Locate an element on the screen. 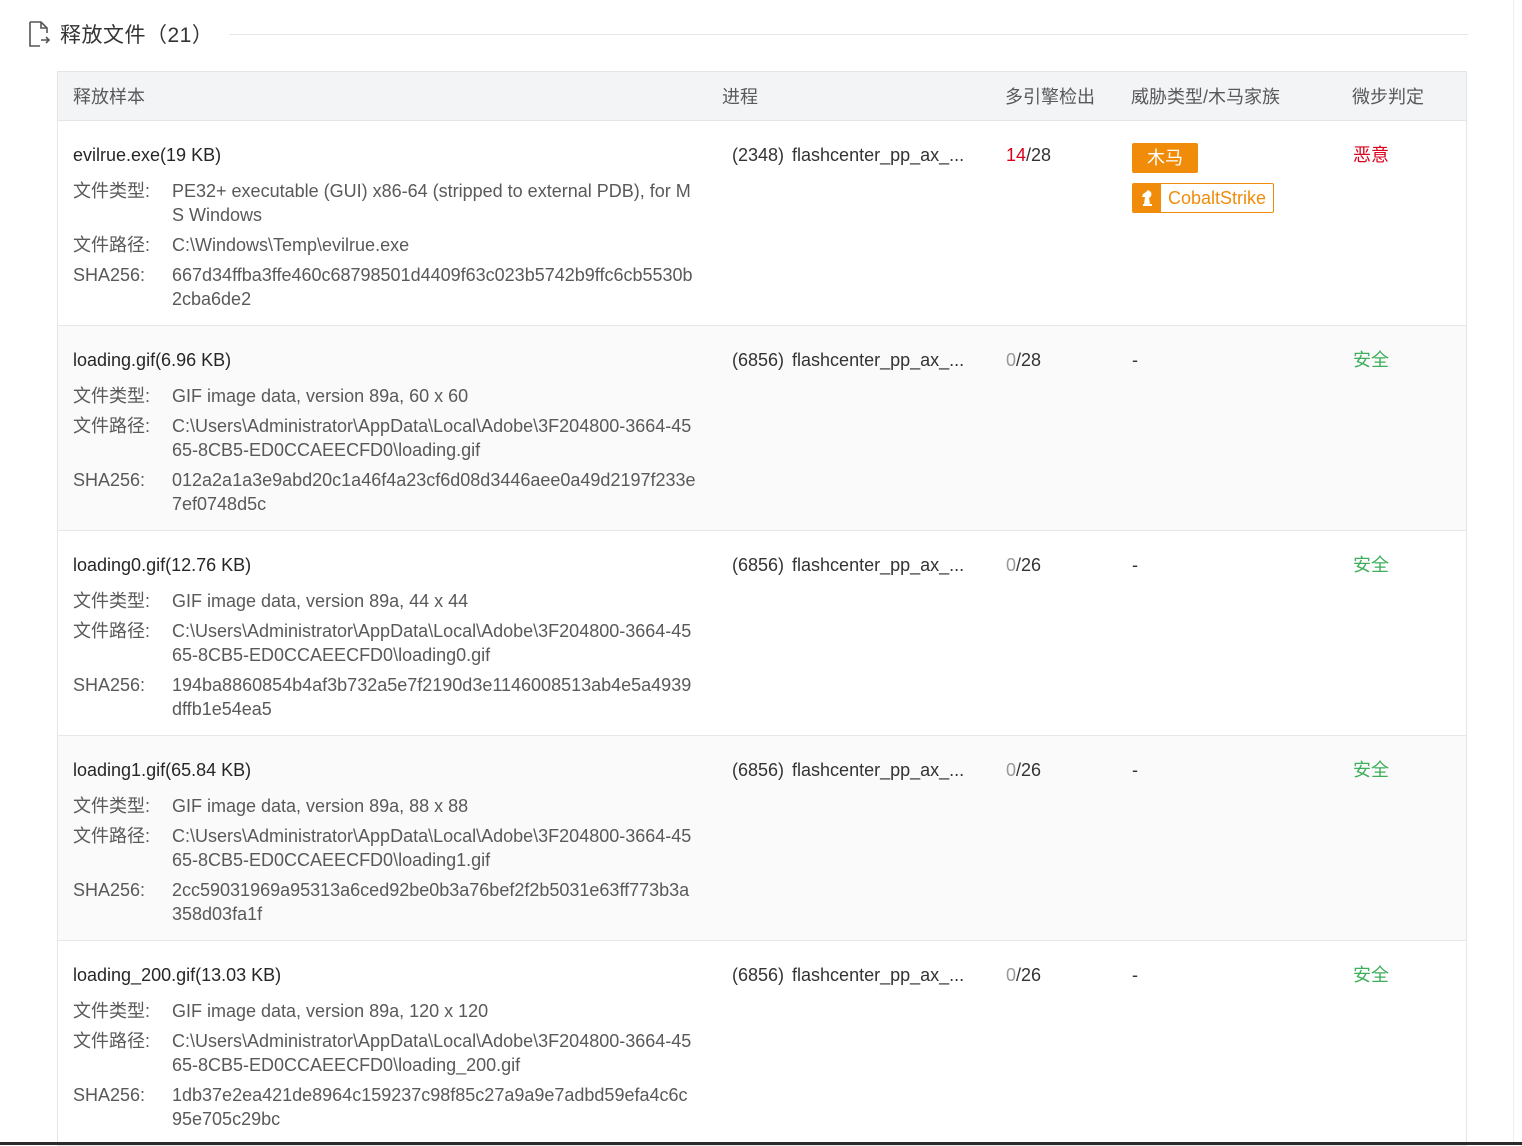 The image size is (1522, 1146). file-path-row: 文件路径: C:\Windows\Temp\evilrue.exe is located at coordinates (398, 245).